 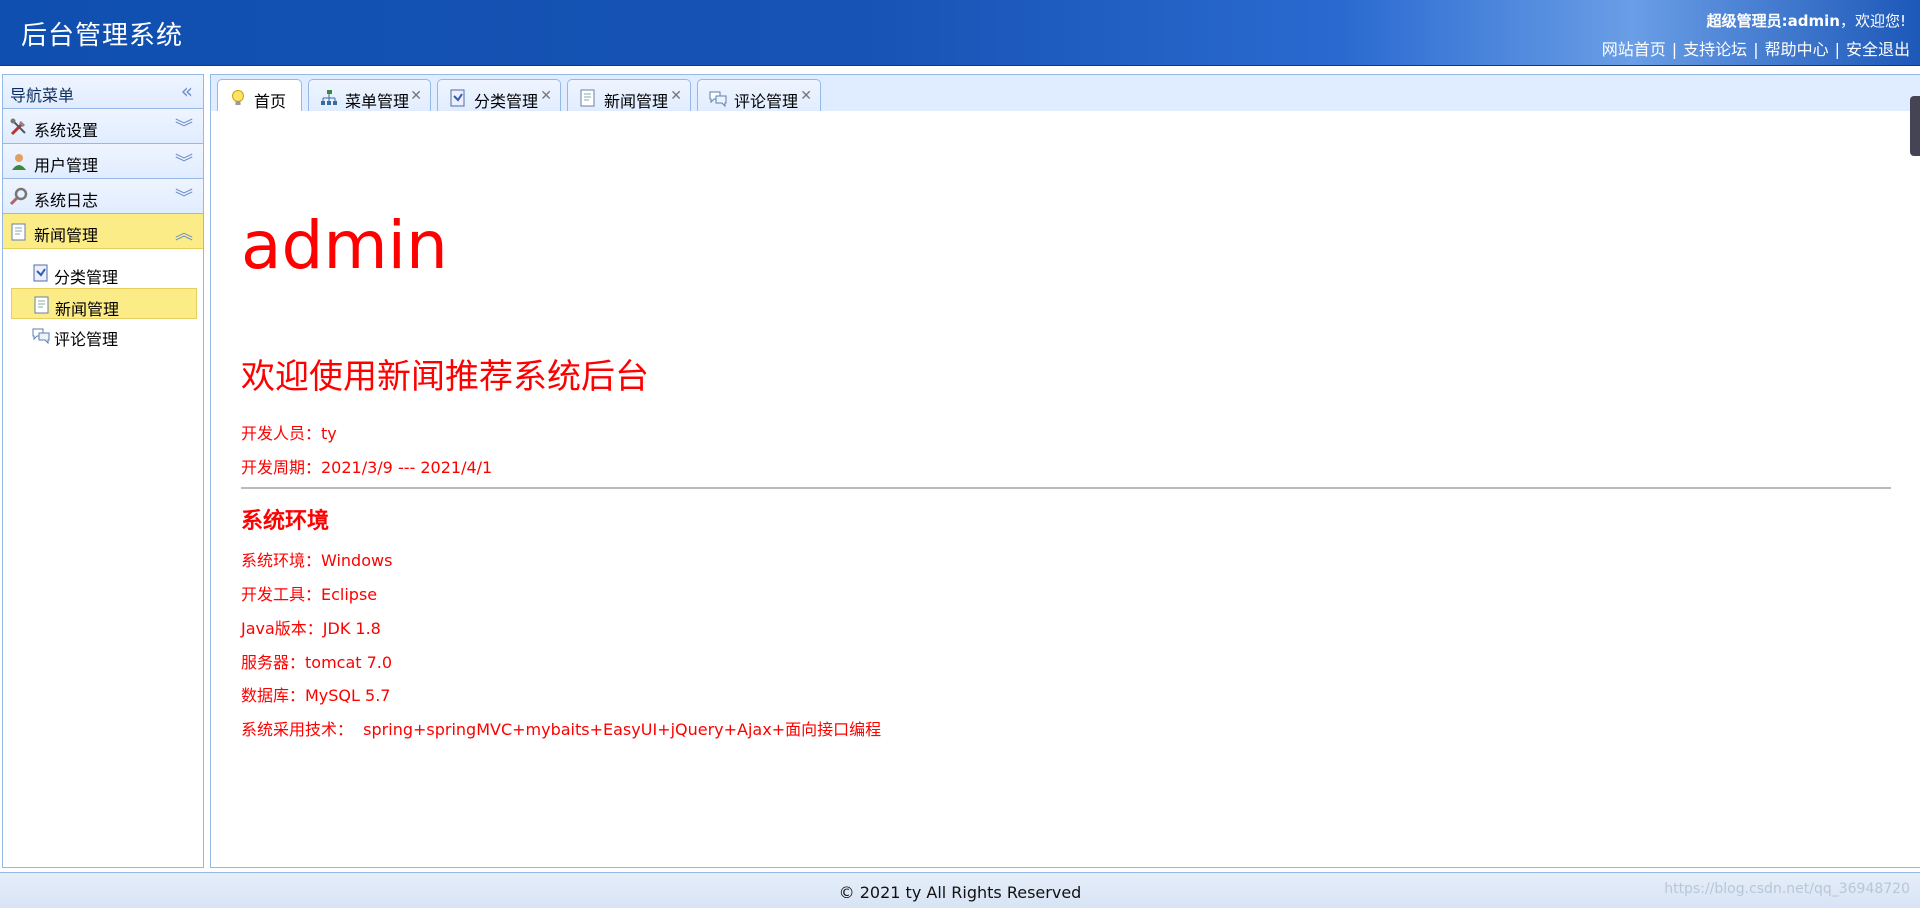 What do you see at coordinates (18, 127) in the screenshot?
I see `tools-icon` at bounding box center [18, 127].